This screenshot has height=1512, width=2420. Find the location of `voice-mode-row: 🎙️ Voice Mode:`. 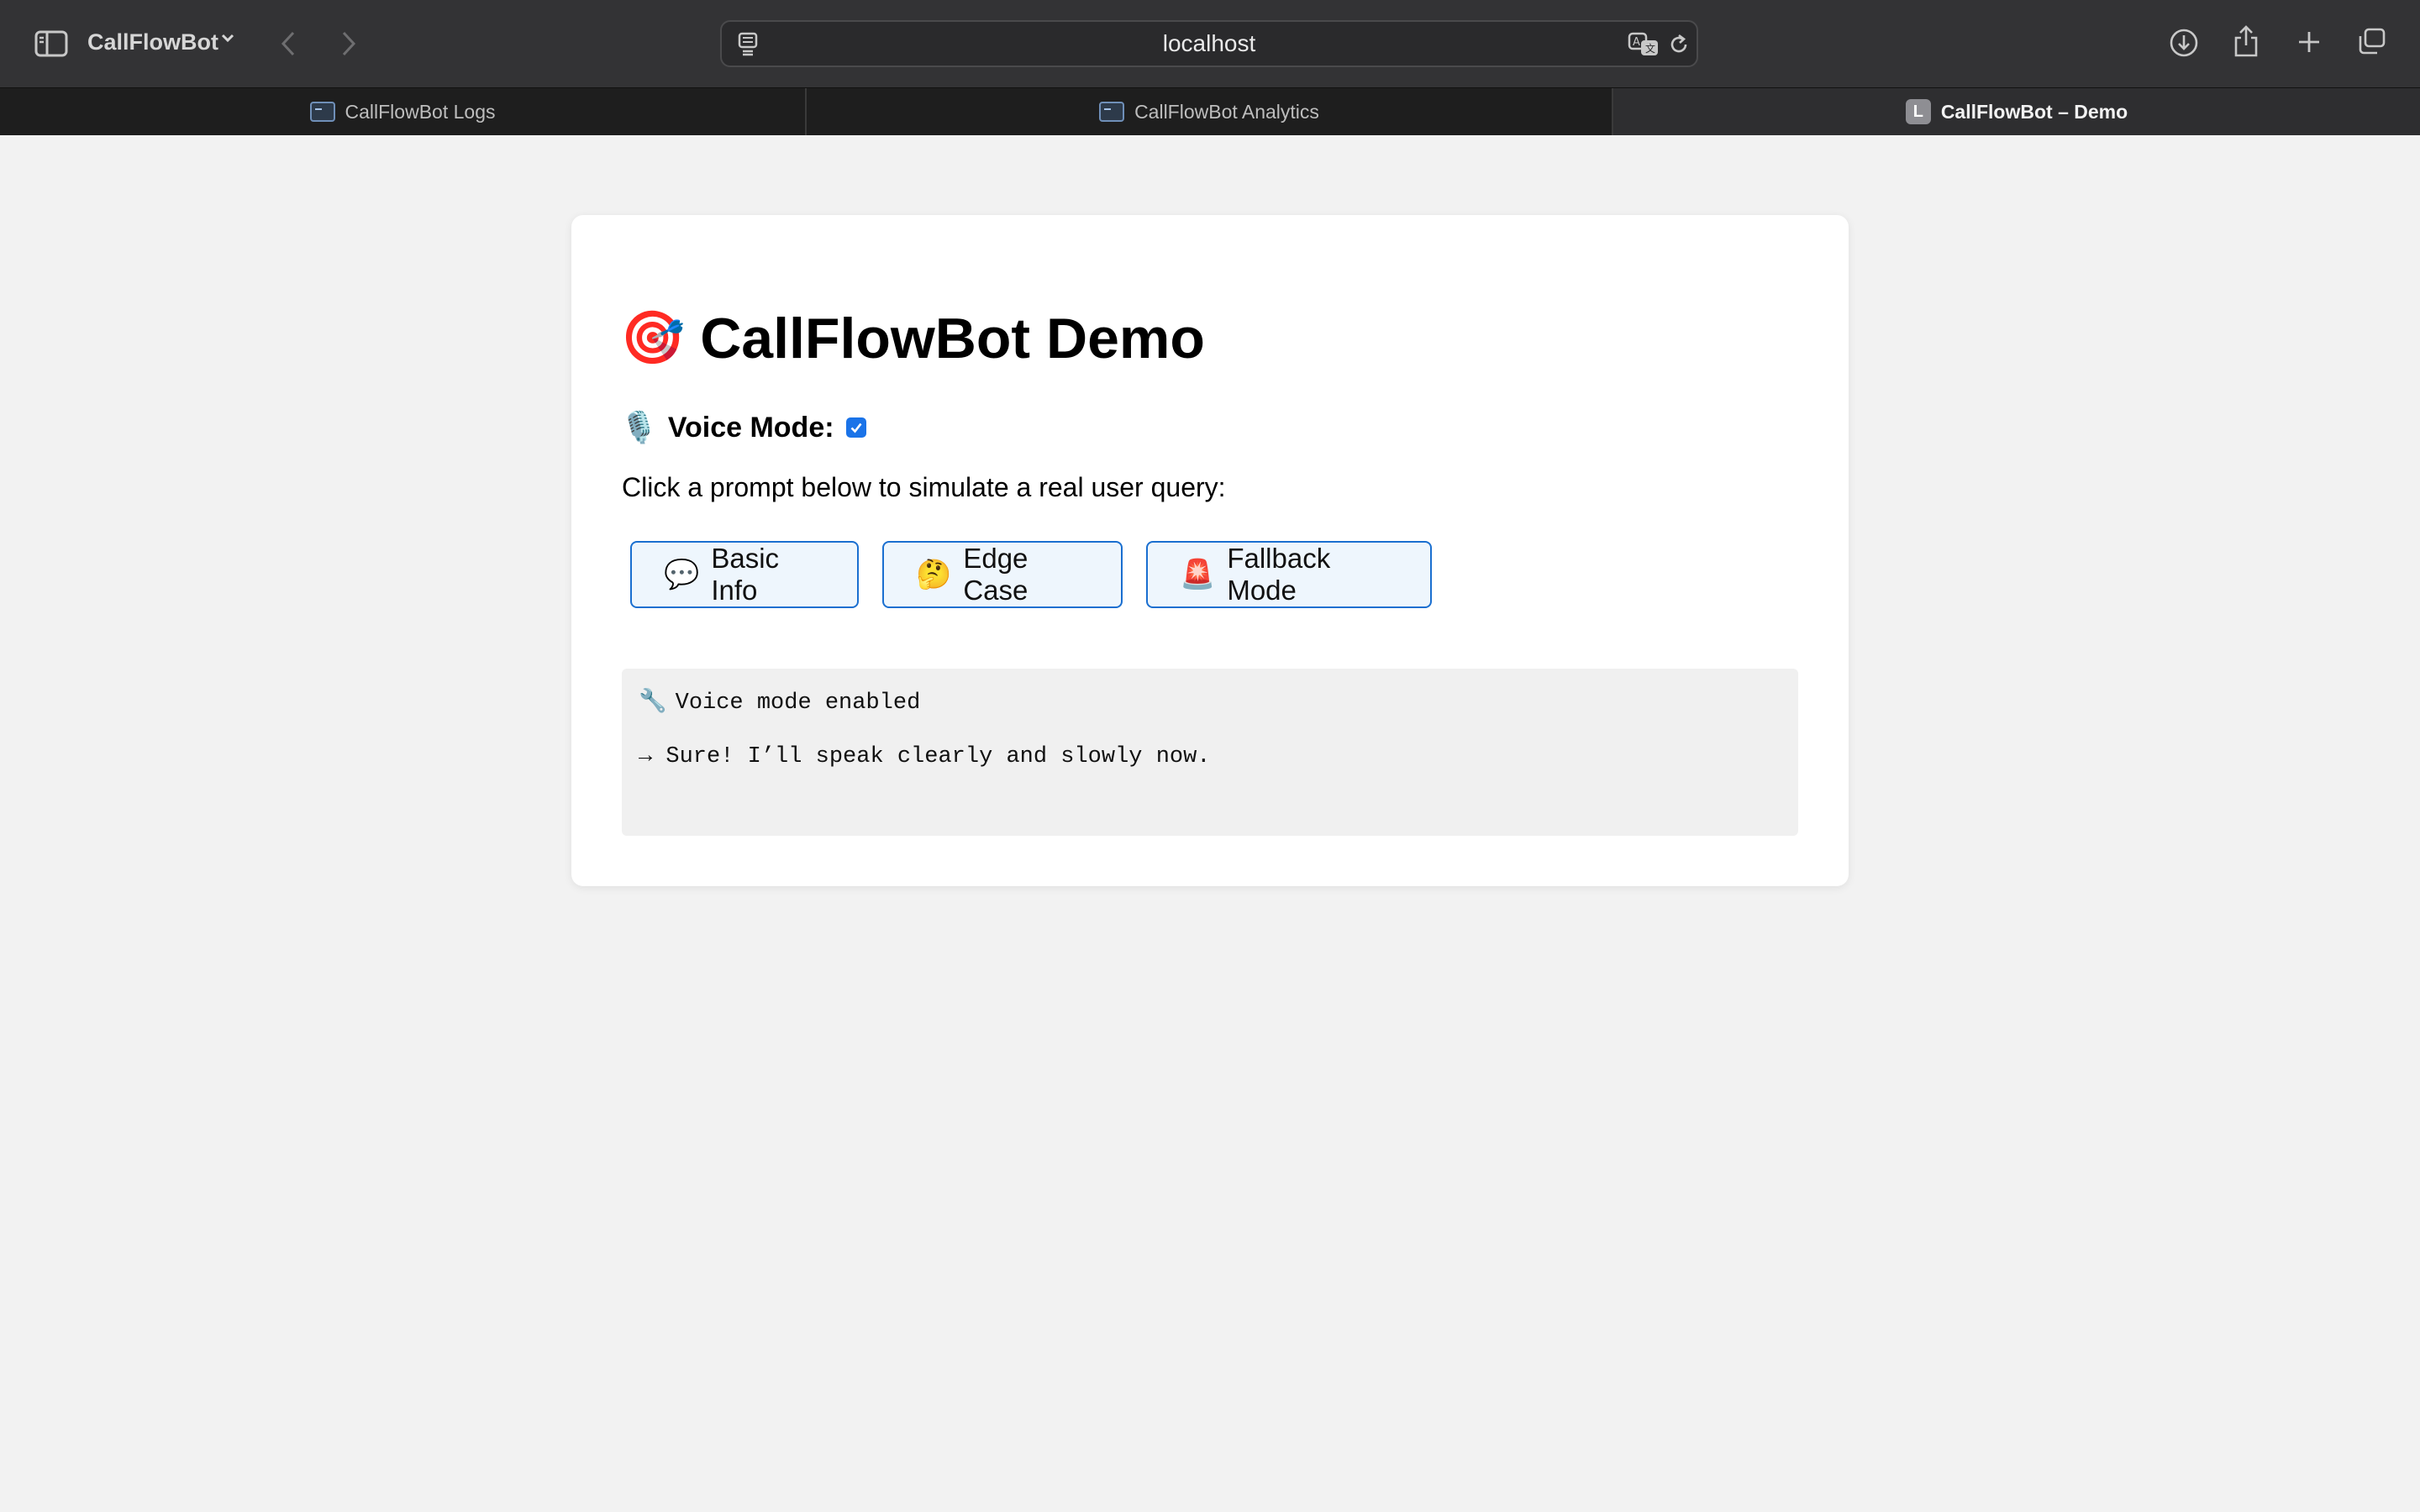

voice-mode-row: 🎙️ Voice Mode: is located at coordinates (743, 427).